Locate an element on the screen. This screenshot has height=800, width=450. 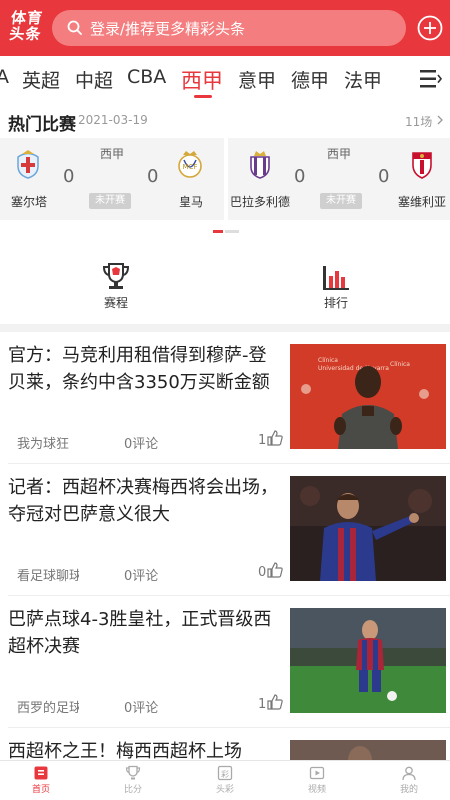
tab-item-active: 西甲 is located at coordinates (202, 80).